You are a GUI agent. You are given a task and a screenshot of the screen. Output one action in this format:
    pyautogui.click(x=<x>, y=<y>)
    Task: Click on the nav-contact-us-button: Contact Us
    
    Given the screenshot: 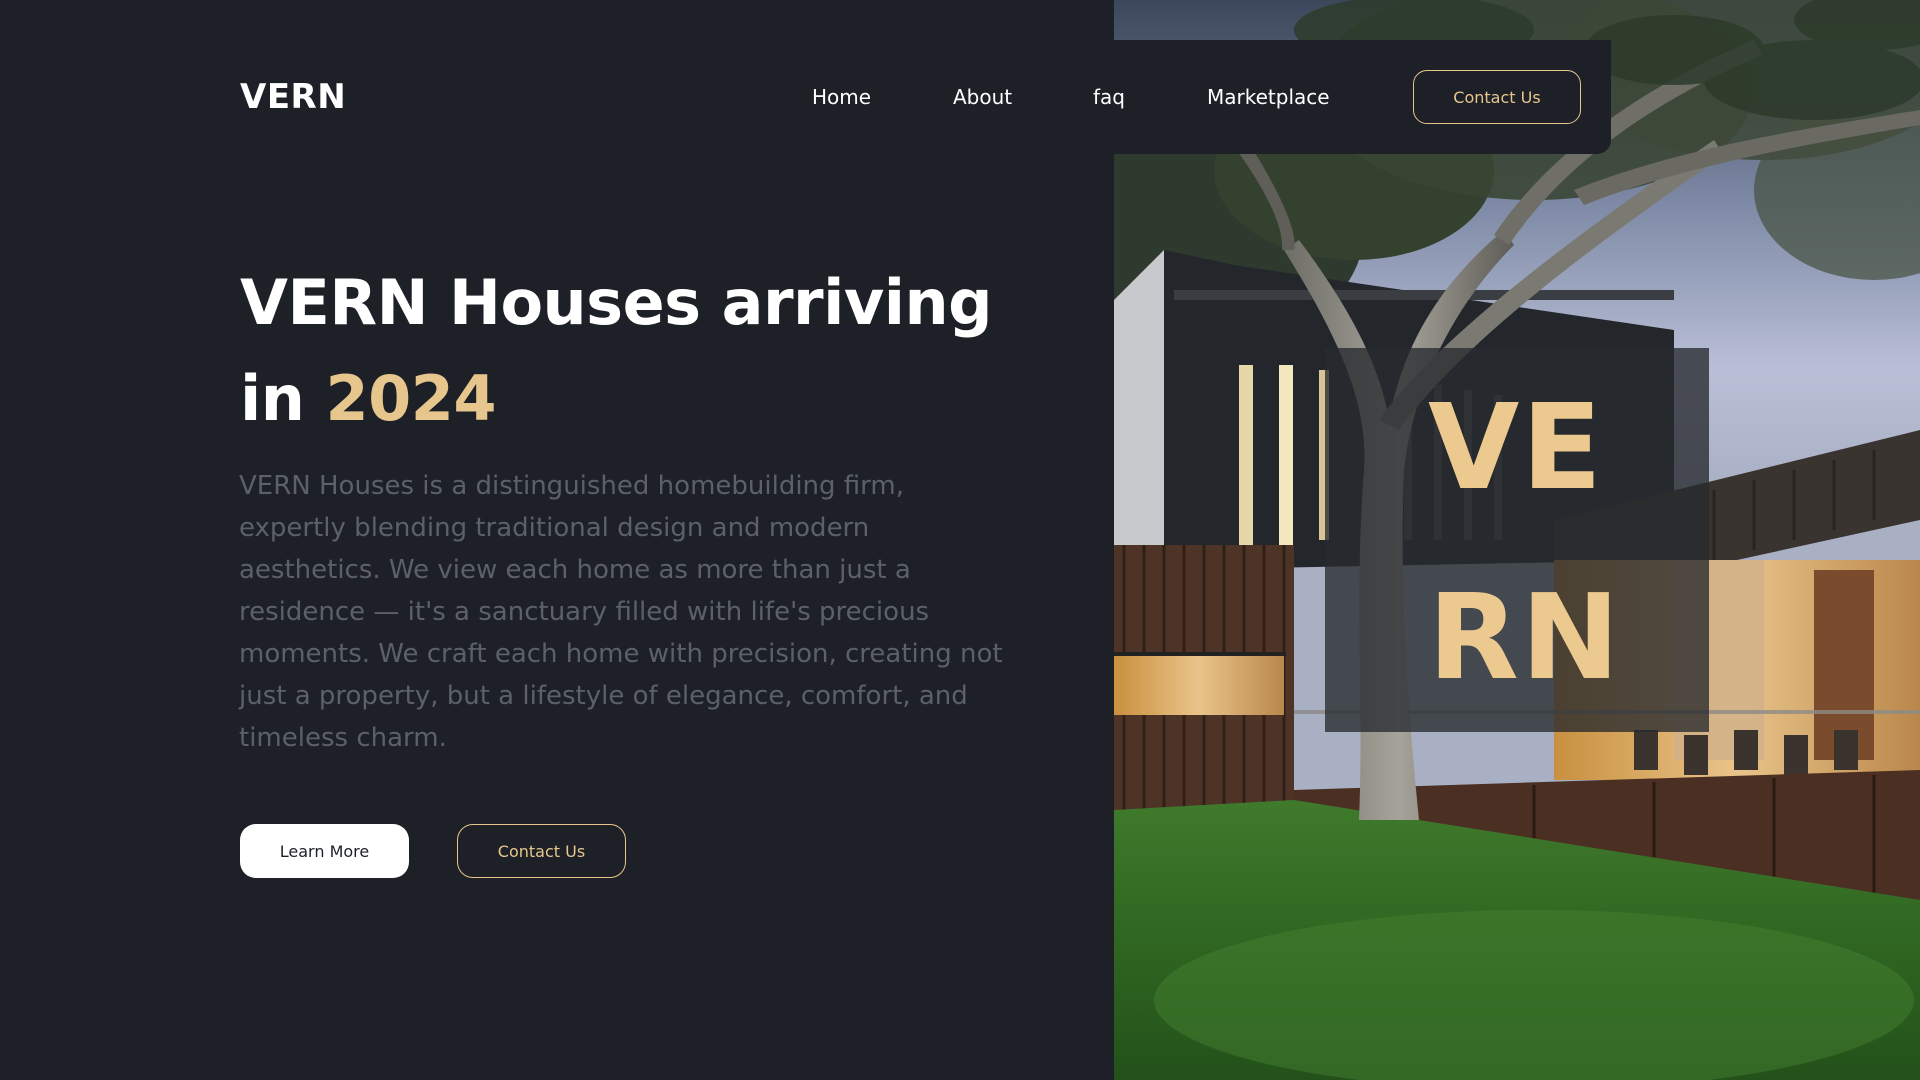 What is the action you would take?
    pyautogui.click(x=1497, y=97)
    